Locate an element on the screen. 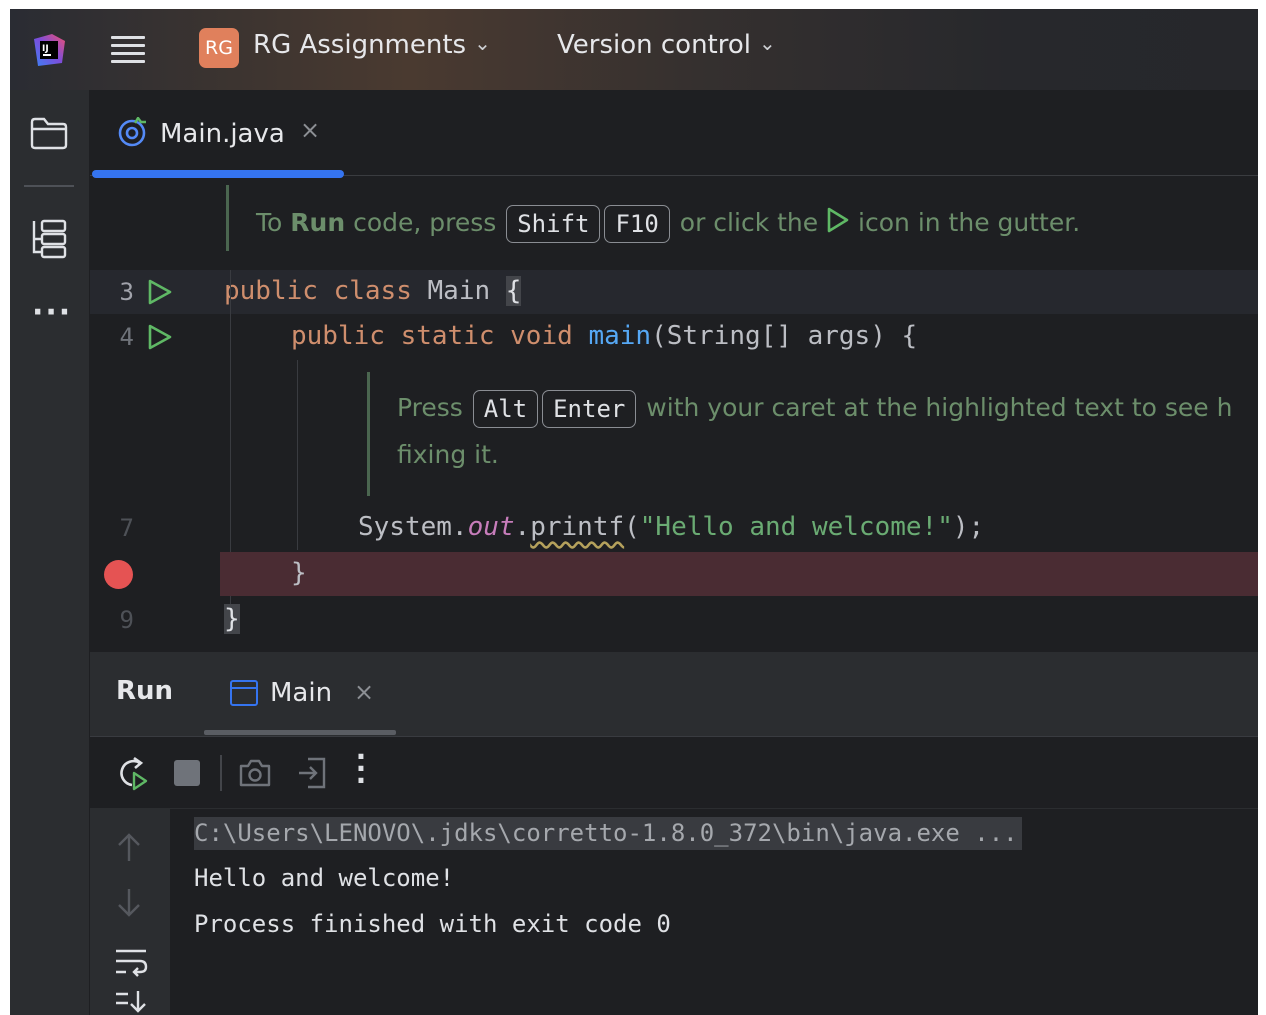  code-class-declaration: public class Main { is located at coordinates (373, 291).